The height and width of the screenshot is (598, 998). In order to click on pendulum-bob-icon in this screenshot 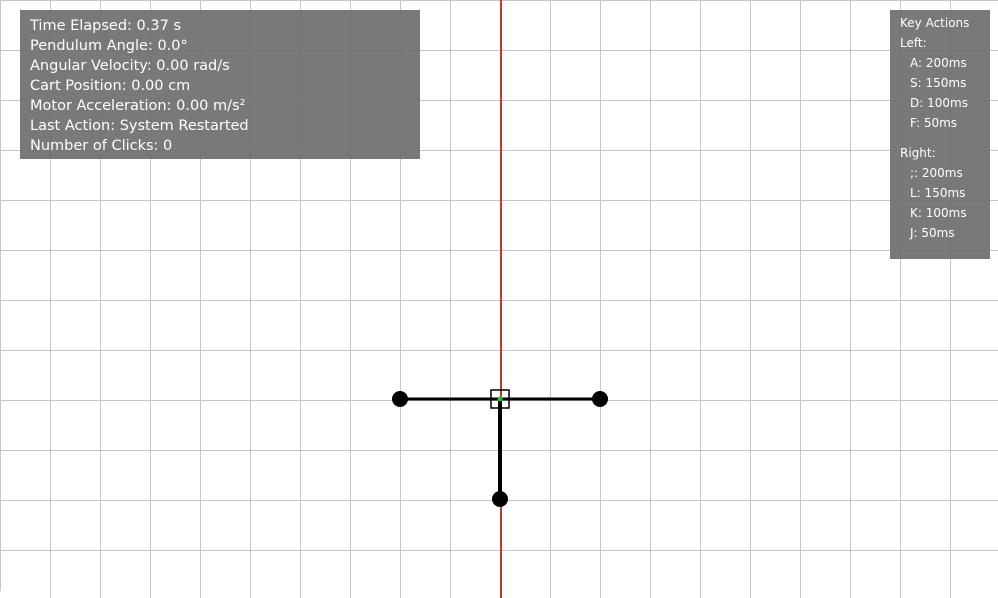, I will do `click(500, 499)`.